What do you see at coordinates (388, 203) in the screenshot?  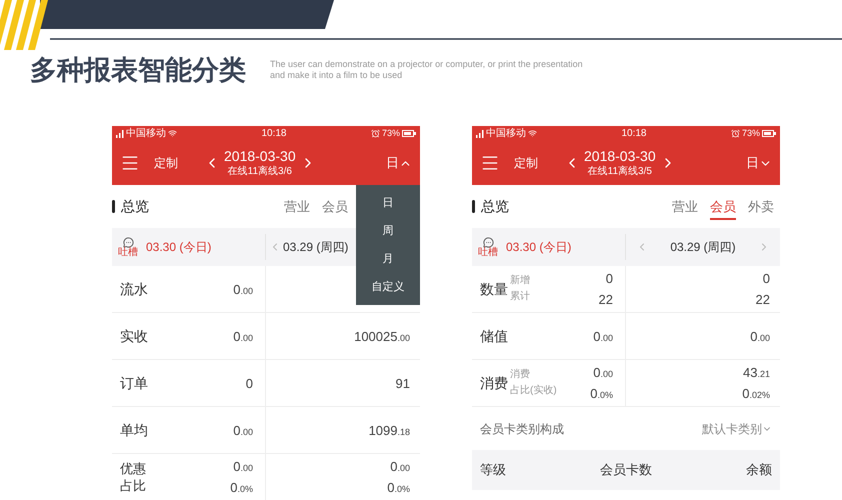 I see `period-option: 日` at bounding box center [388, 203].